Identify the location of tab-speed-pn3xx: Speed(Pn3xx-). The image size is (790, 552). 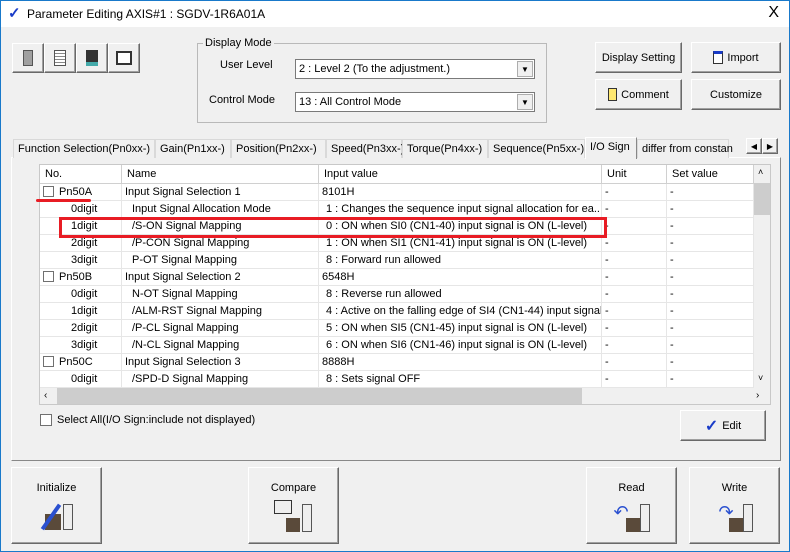
(365, 148).